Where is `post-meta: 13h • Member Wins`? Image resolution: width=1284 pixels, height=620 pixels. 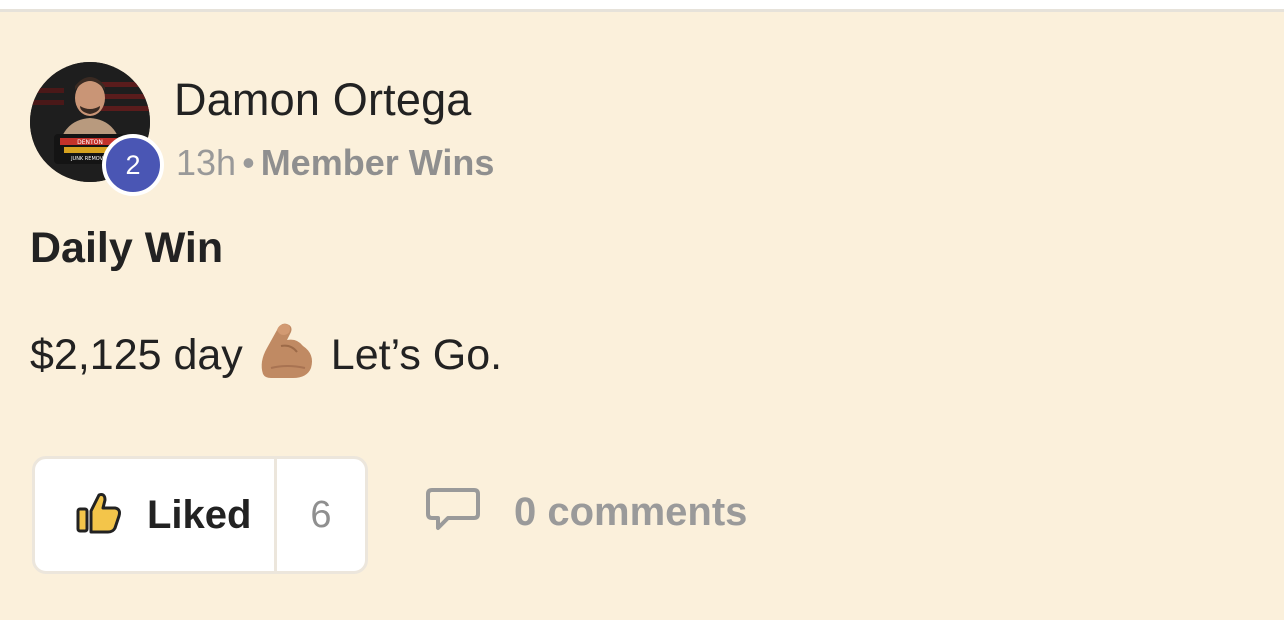
post-meta: 13h • Member Wins is located at coordinates (335, 163).